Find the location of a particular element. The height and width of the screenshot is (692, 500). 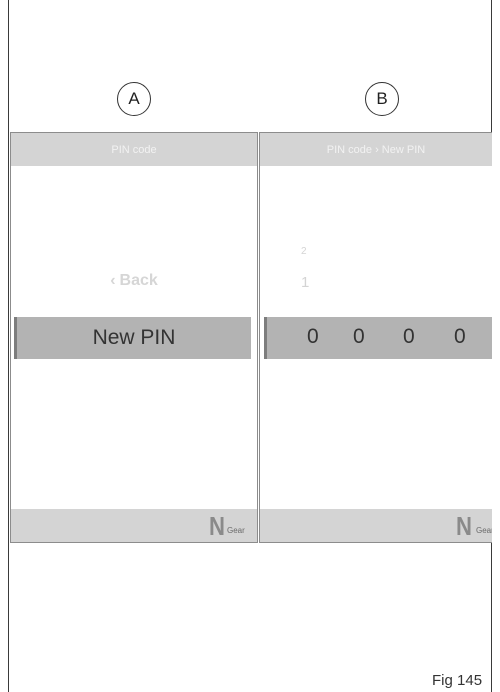

scroll-digit-upper: 2 is located at coordinates (304, 251).